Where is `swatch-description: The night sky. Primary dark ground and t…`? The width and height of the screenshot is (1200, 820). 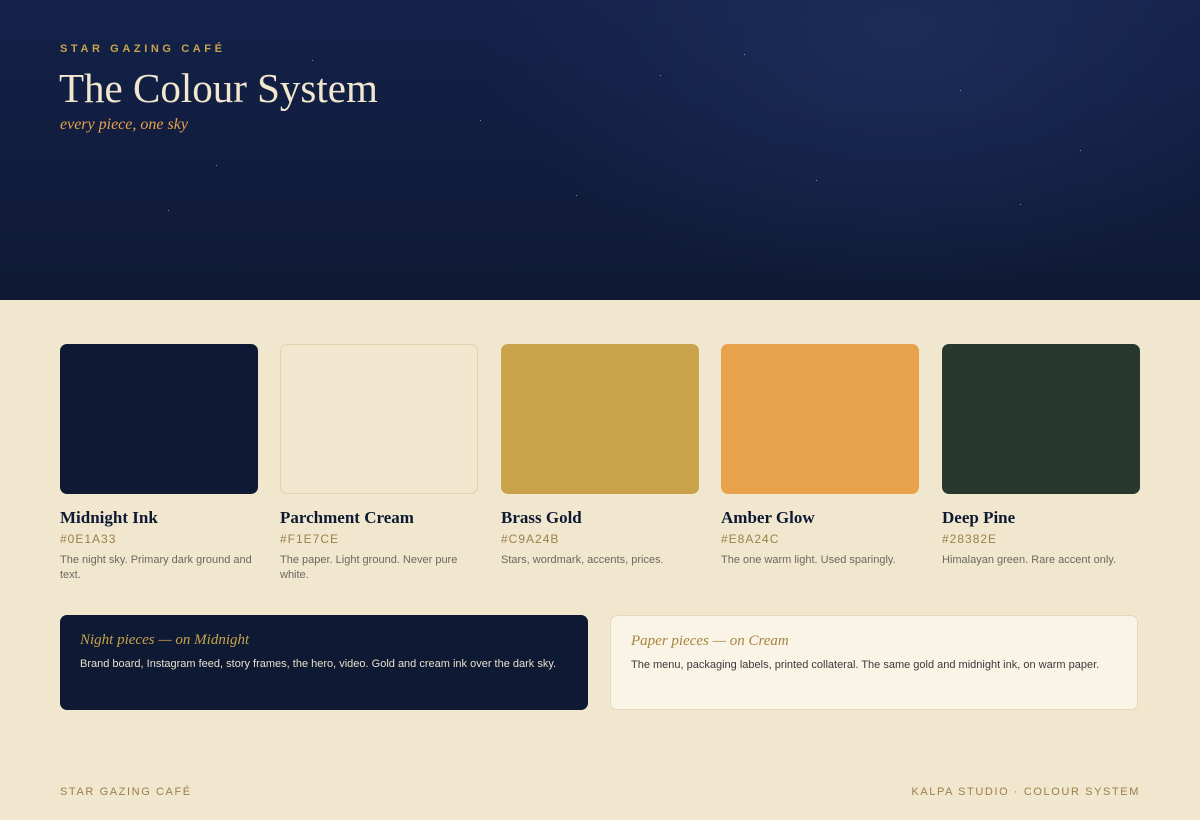 swatch-description: The night sky. Primary dark ground and t… is located at coordinates (156, 567).